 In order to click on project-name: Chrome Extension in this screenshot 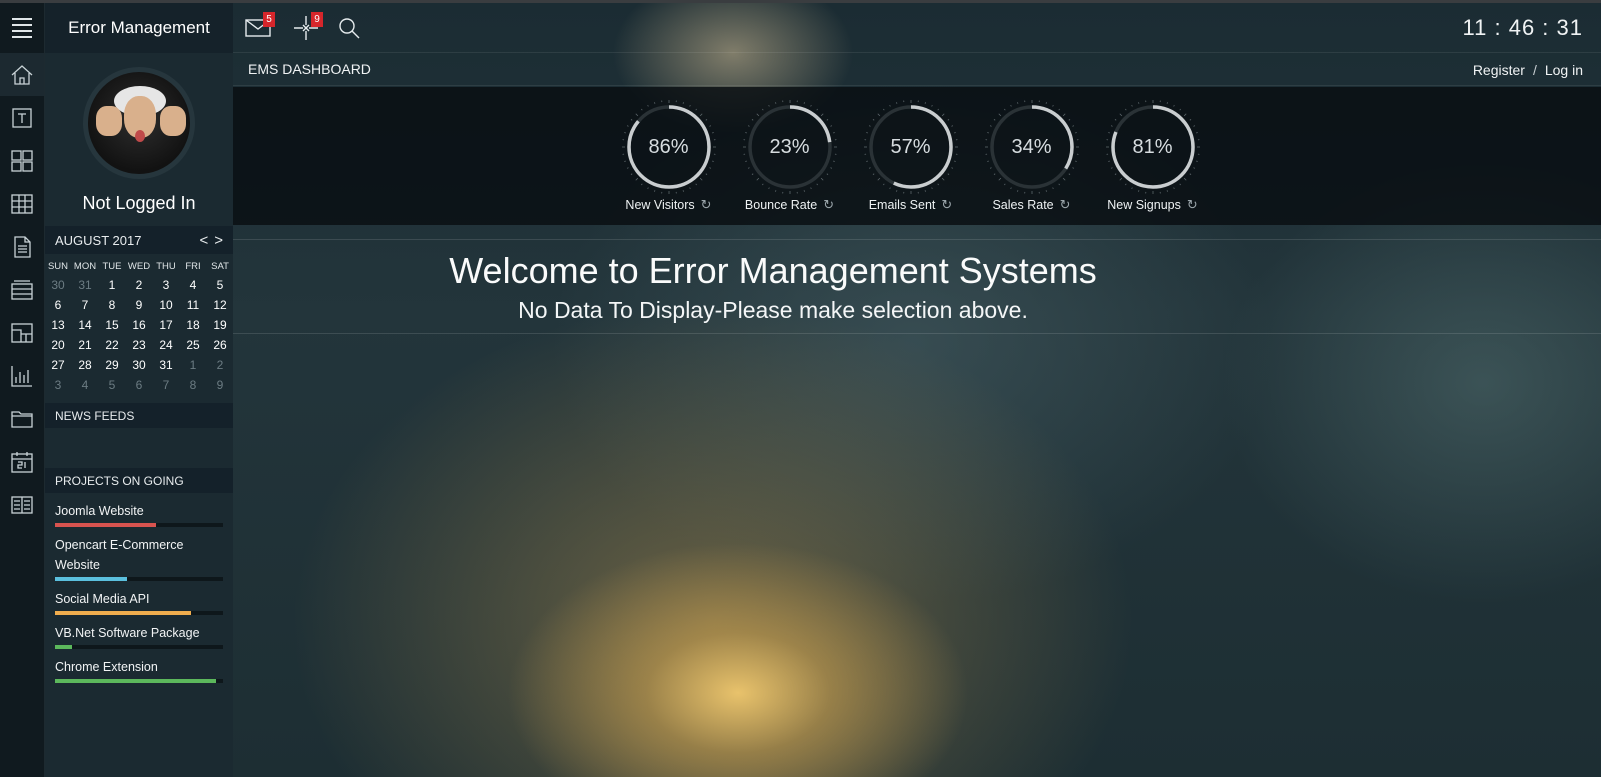, I will do `click(106, 667)`.